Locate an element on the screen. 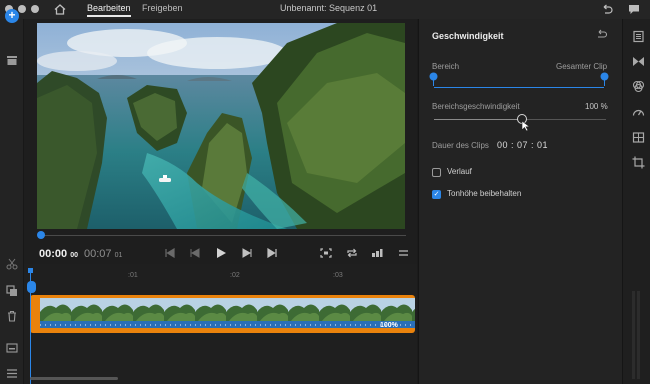 Image resolution: width=650 pixels, height=384 pixels. range-end-handle is located at coordinates (604, 79).